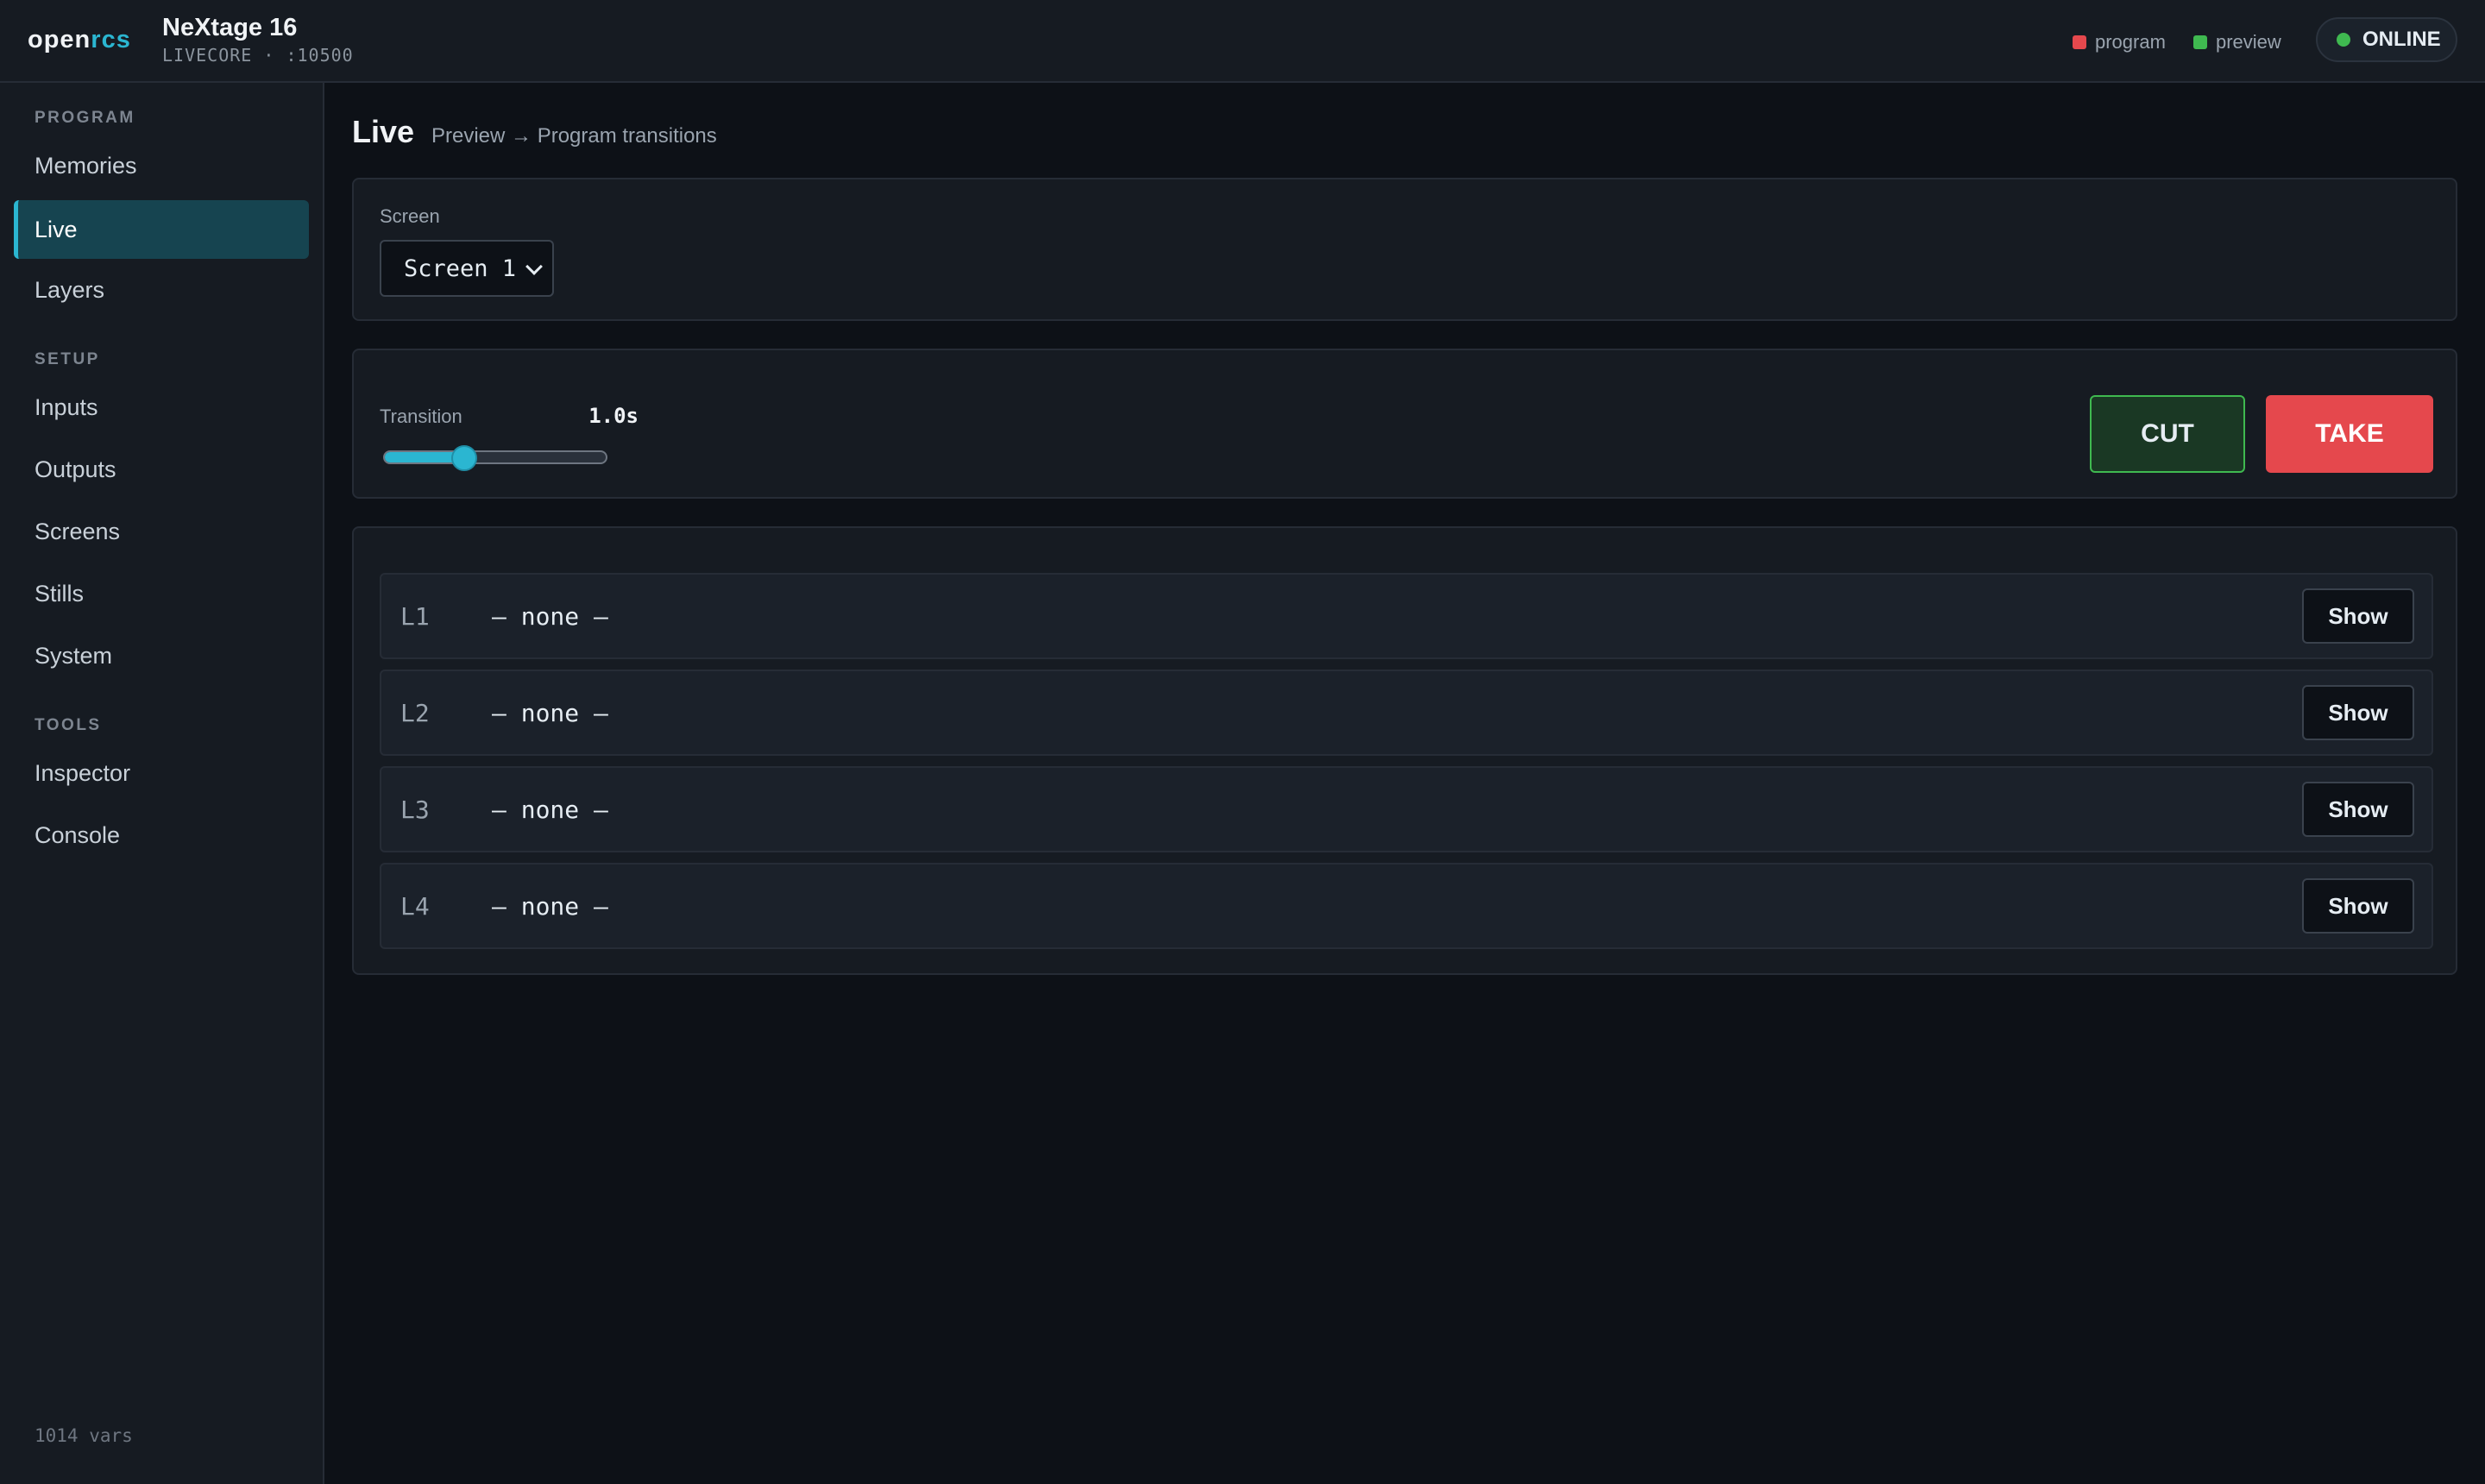 This screenshot has height=1484, width=2485. I want to click on program-color-swatch, so click(2079, 42).